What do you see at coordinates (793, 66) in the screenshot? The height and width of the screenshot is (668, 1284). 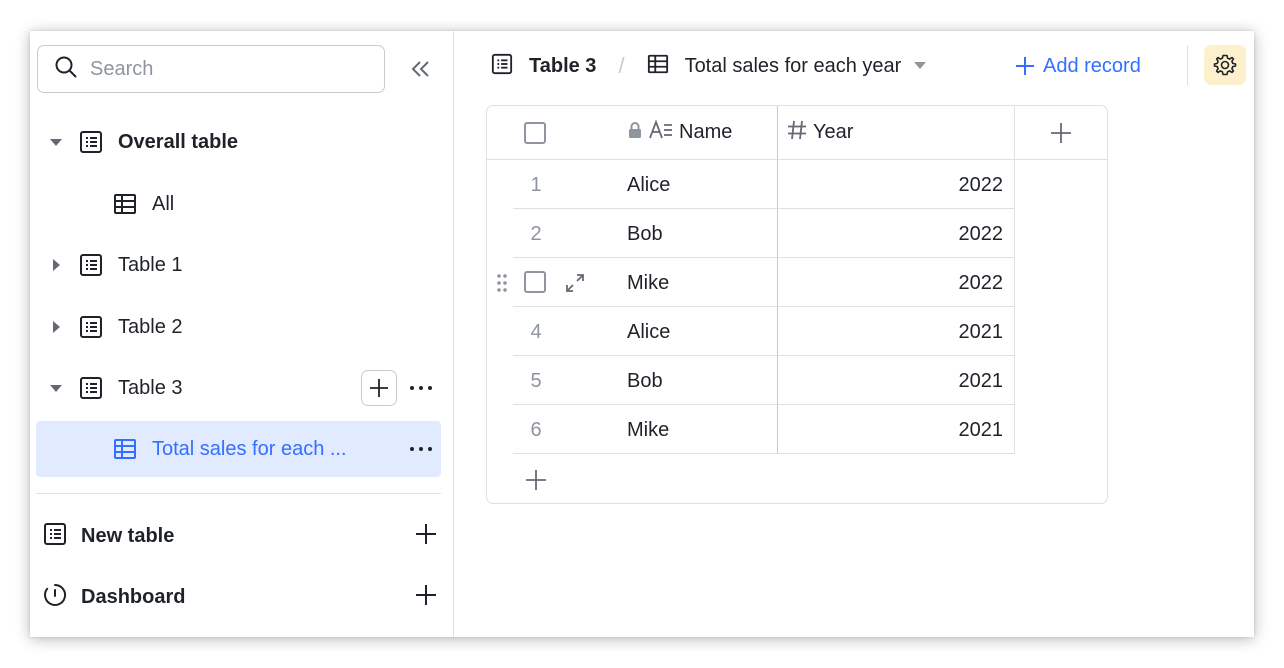 I see `breadcrumb-view-name: Total sales for each year` at bounding box center [793, 66].